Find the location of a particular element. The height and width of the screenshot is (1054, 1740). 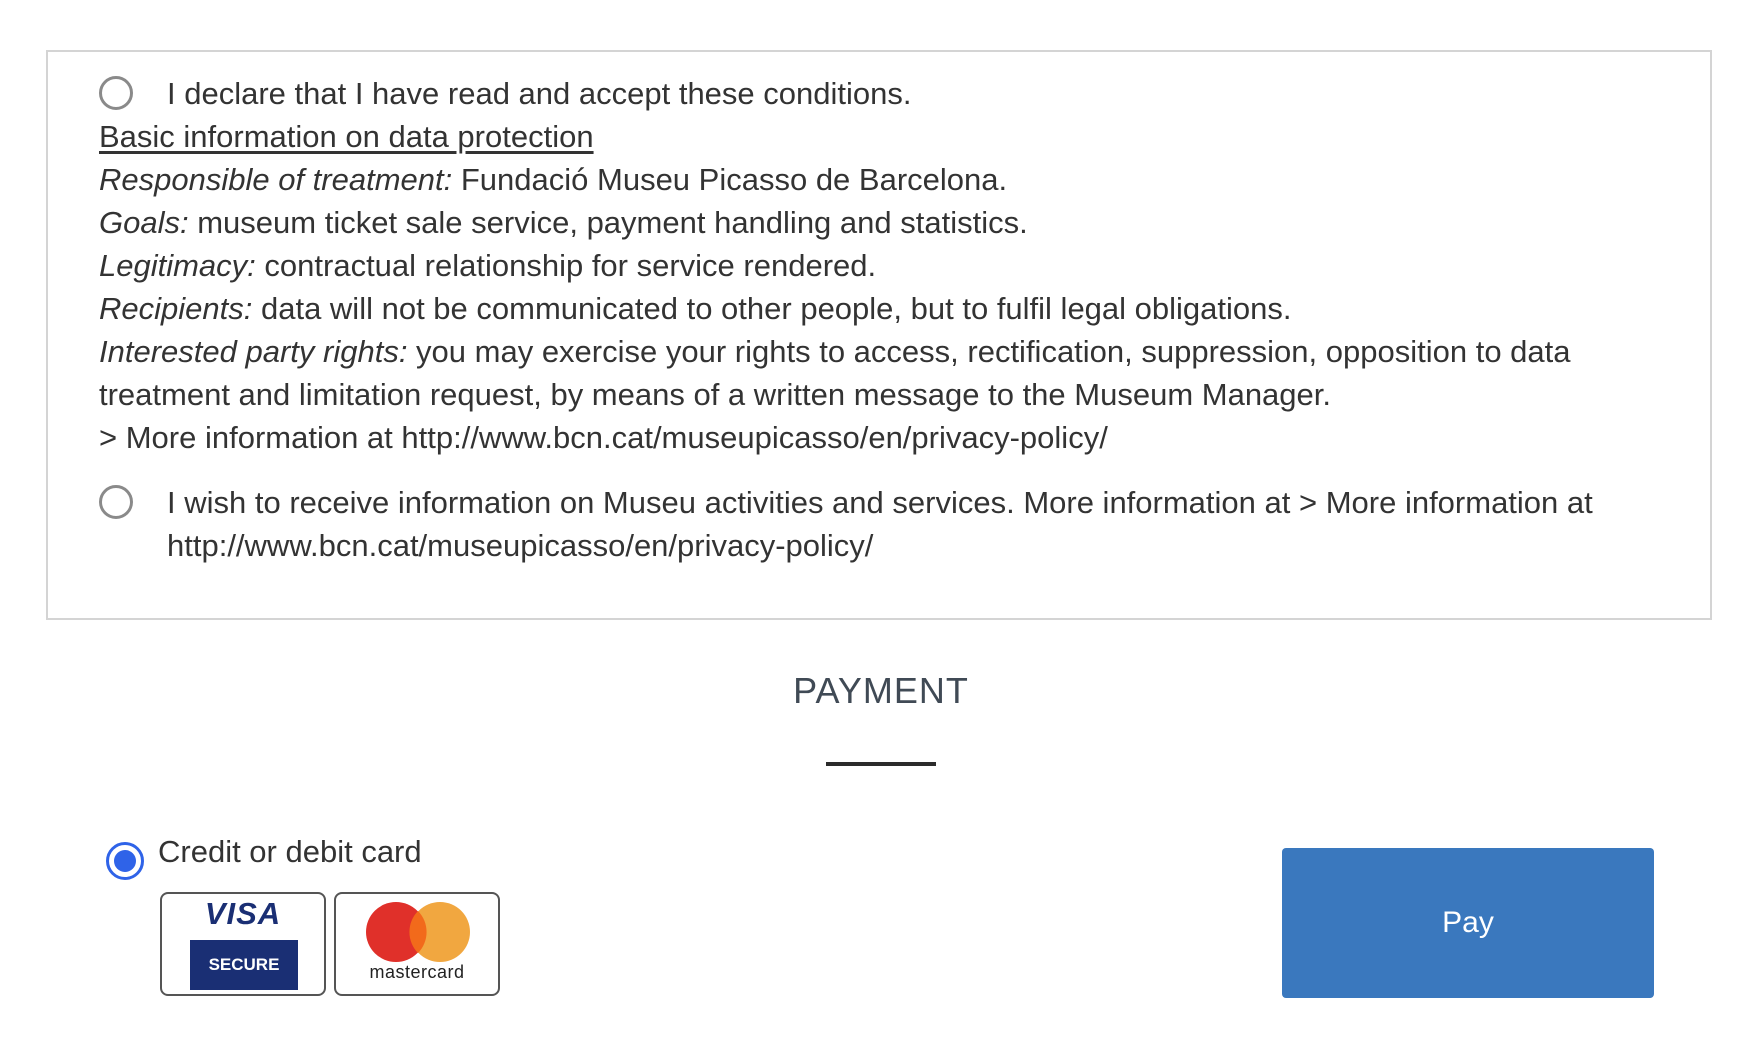

card-payment-radio is located at coordinates (125, 861).